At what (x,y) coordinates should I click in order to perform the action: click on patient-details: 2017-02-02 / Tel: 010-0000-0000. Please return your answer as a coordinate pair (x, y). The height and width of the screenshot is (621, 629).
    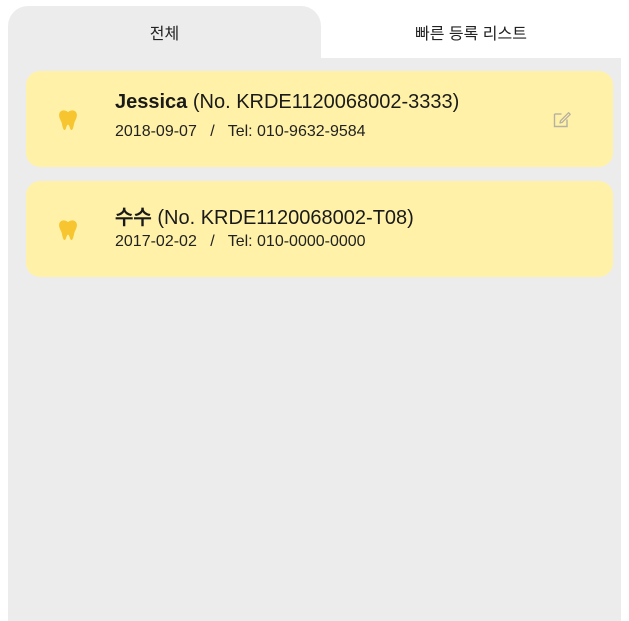
    Looking at the image, I should click on (240, 242).